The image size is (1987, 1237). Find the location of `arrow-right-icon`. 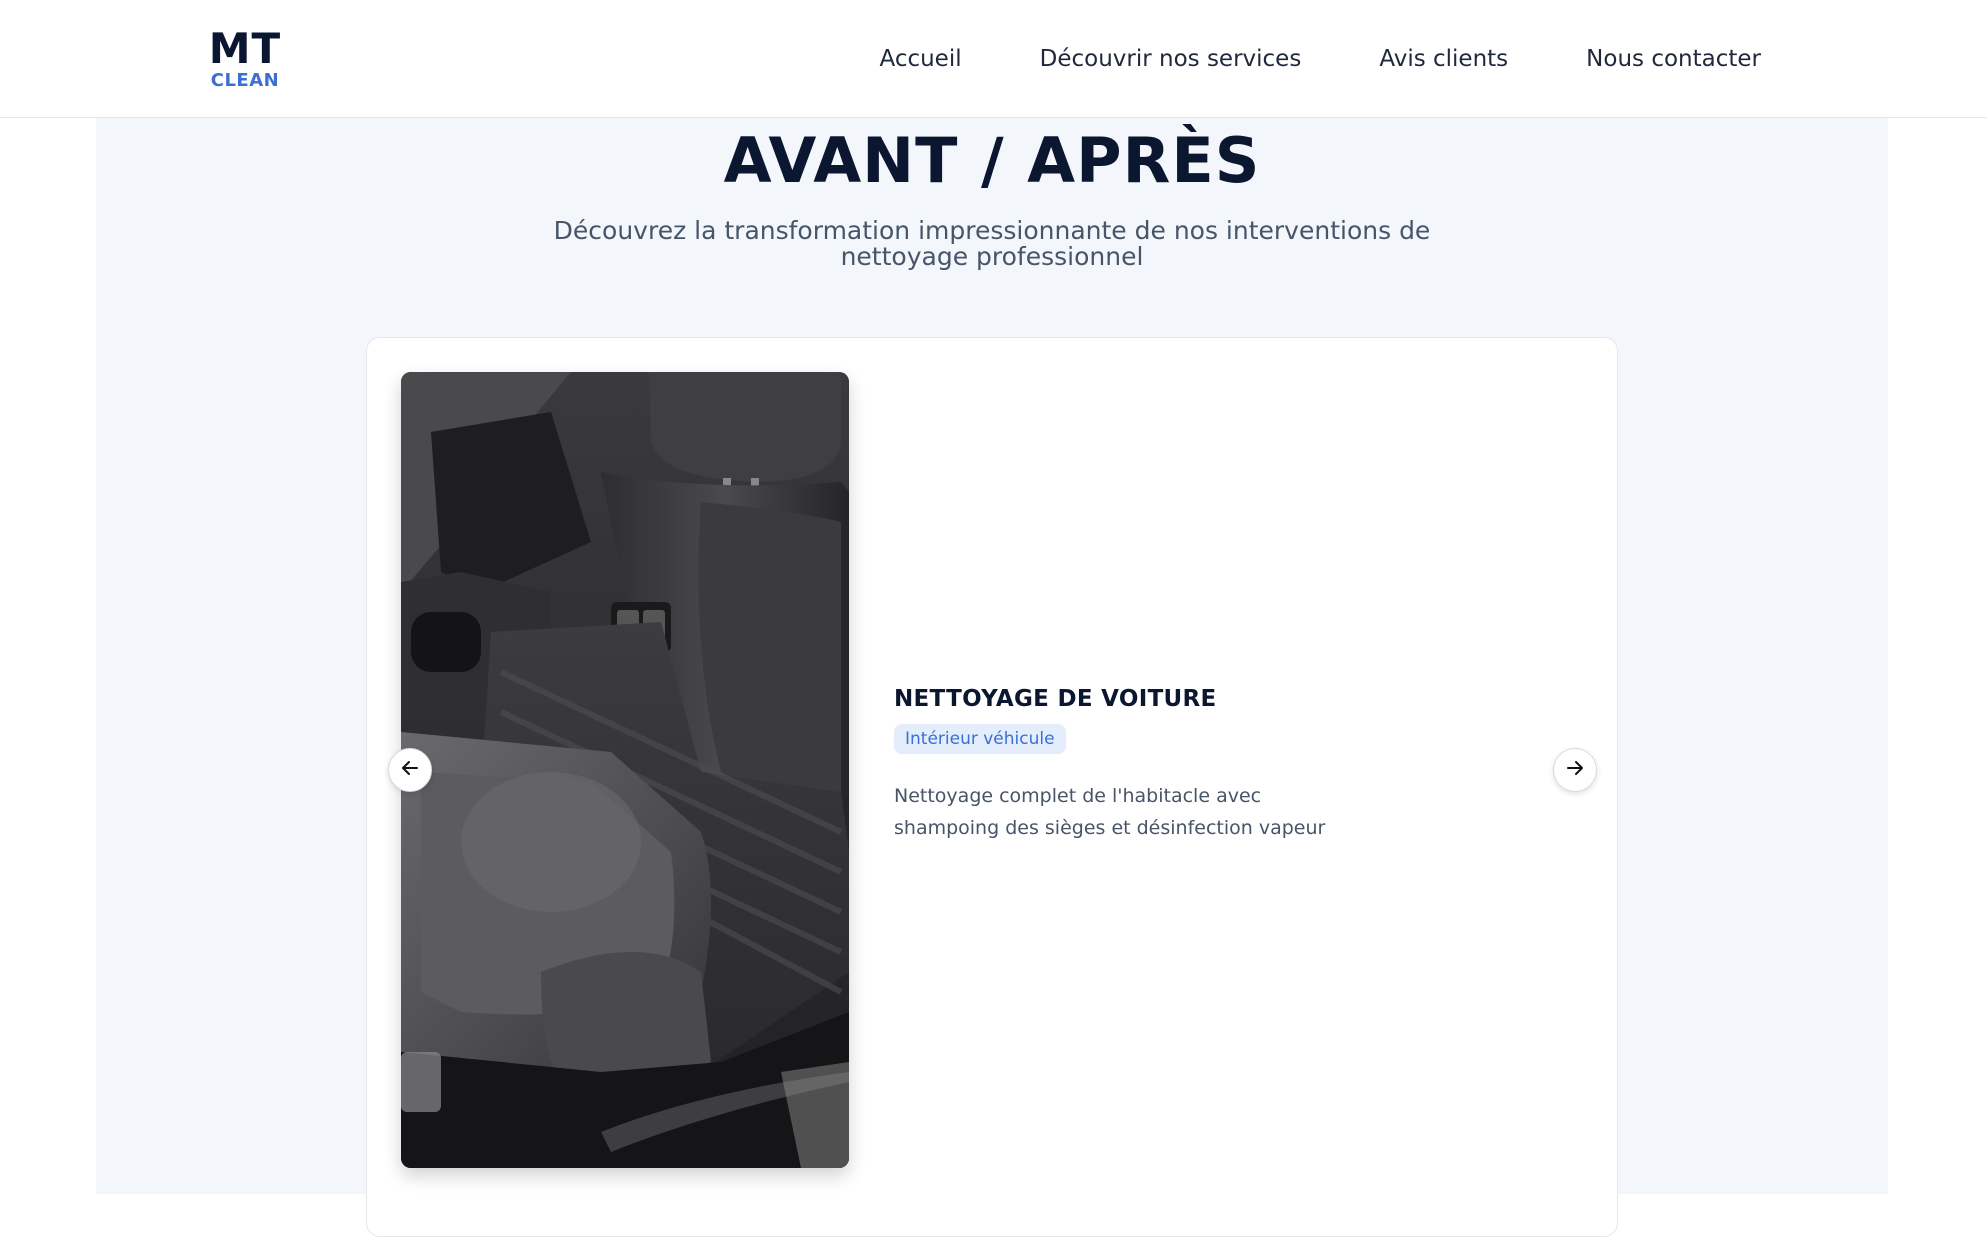

arrow-right-icon is located at coordinates (1575, 770).